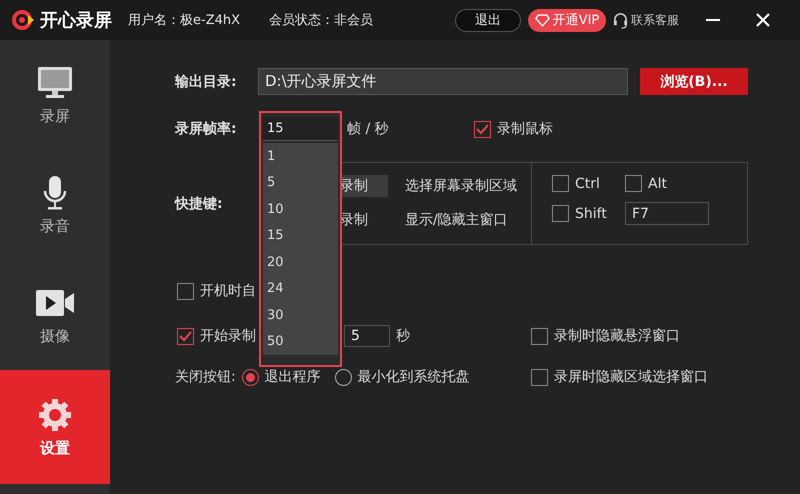 Image resolution: width=800 pixels, height=494 pixels. I want to click on sidebar-label: 录屏, so click(55, 116).